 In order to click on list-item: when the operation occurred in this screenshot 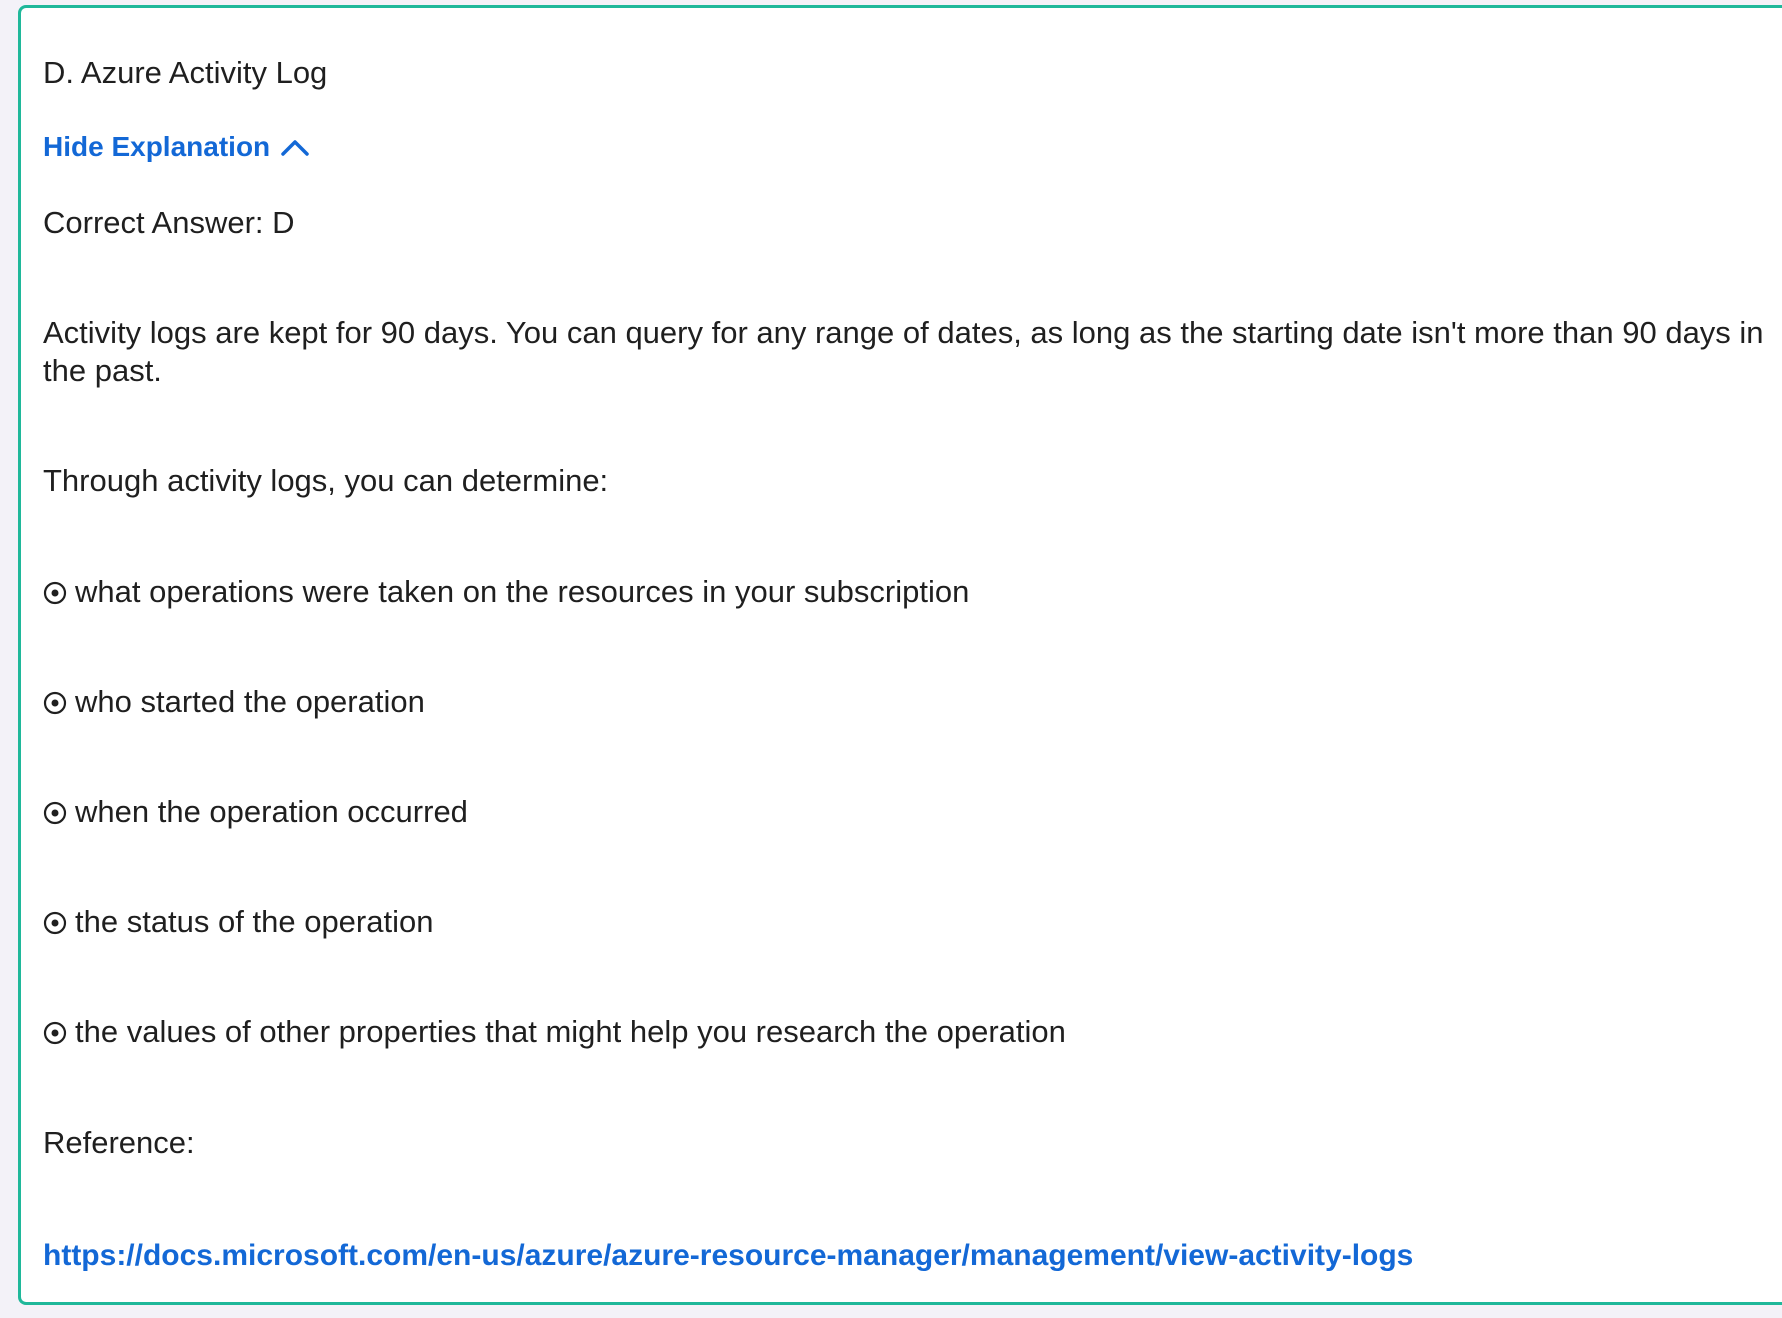, I will do `click(255, 812)`.